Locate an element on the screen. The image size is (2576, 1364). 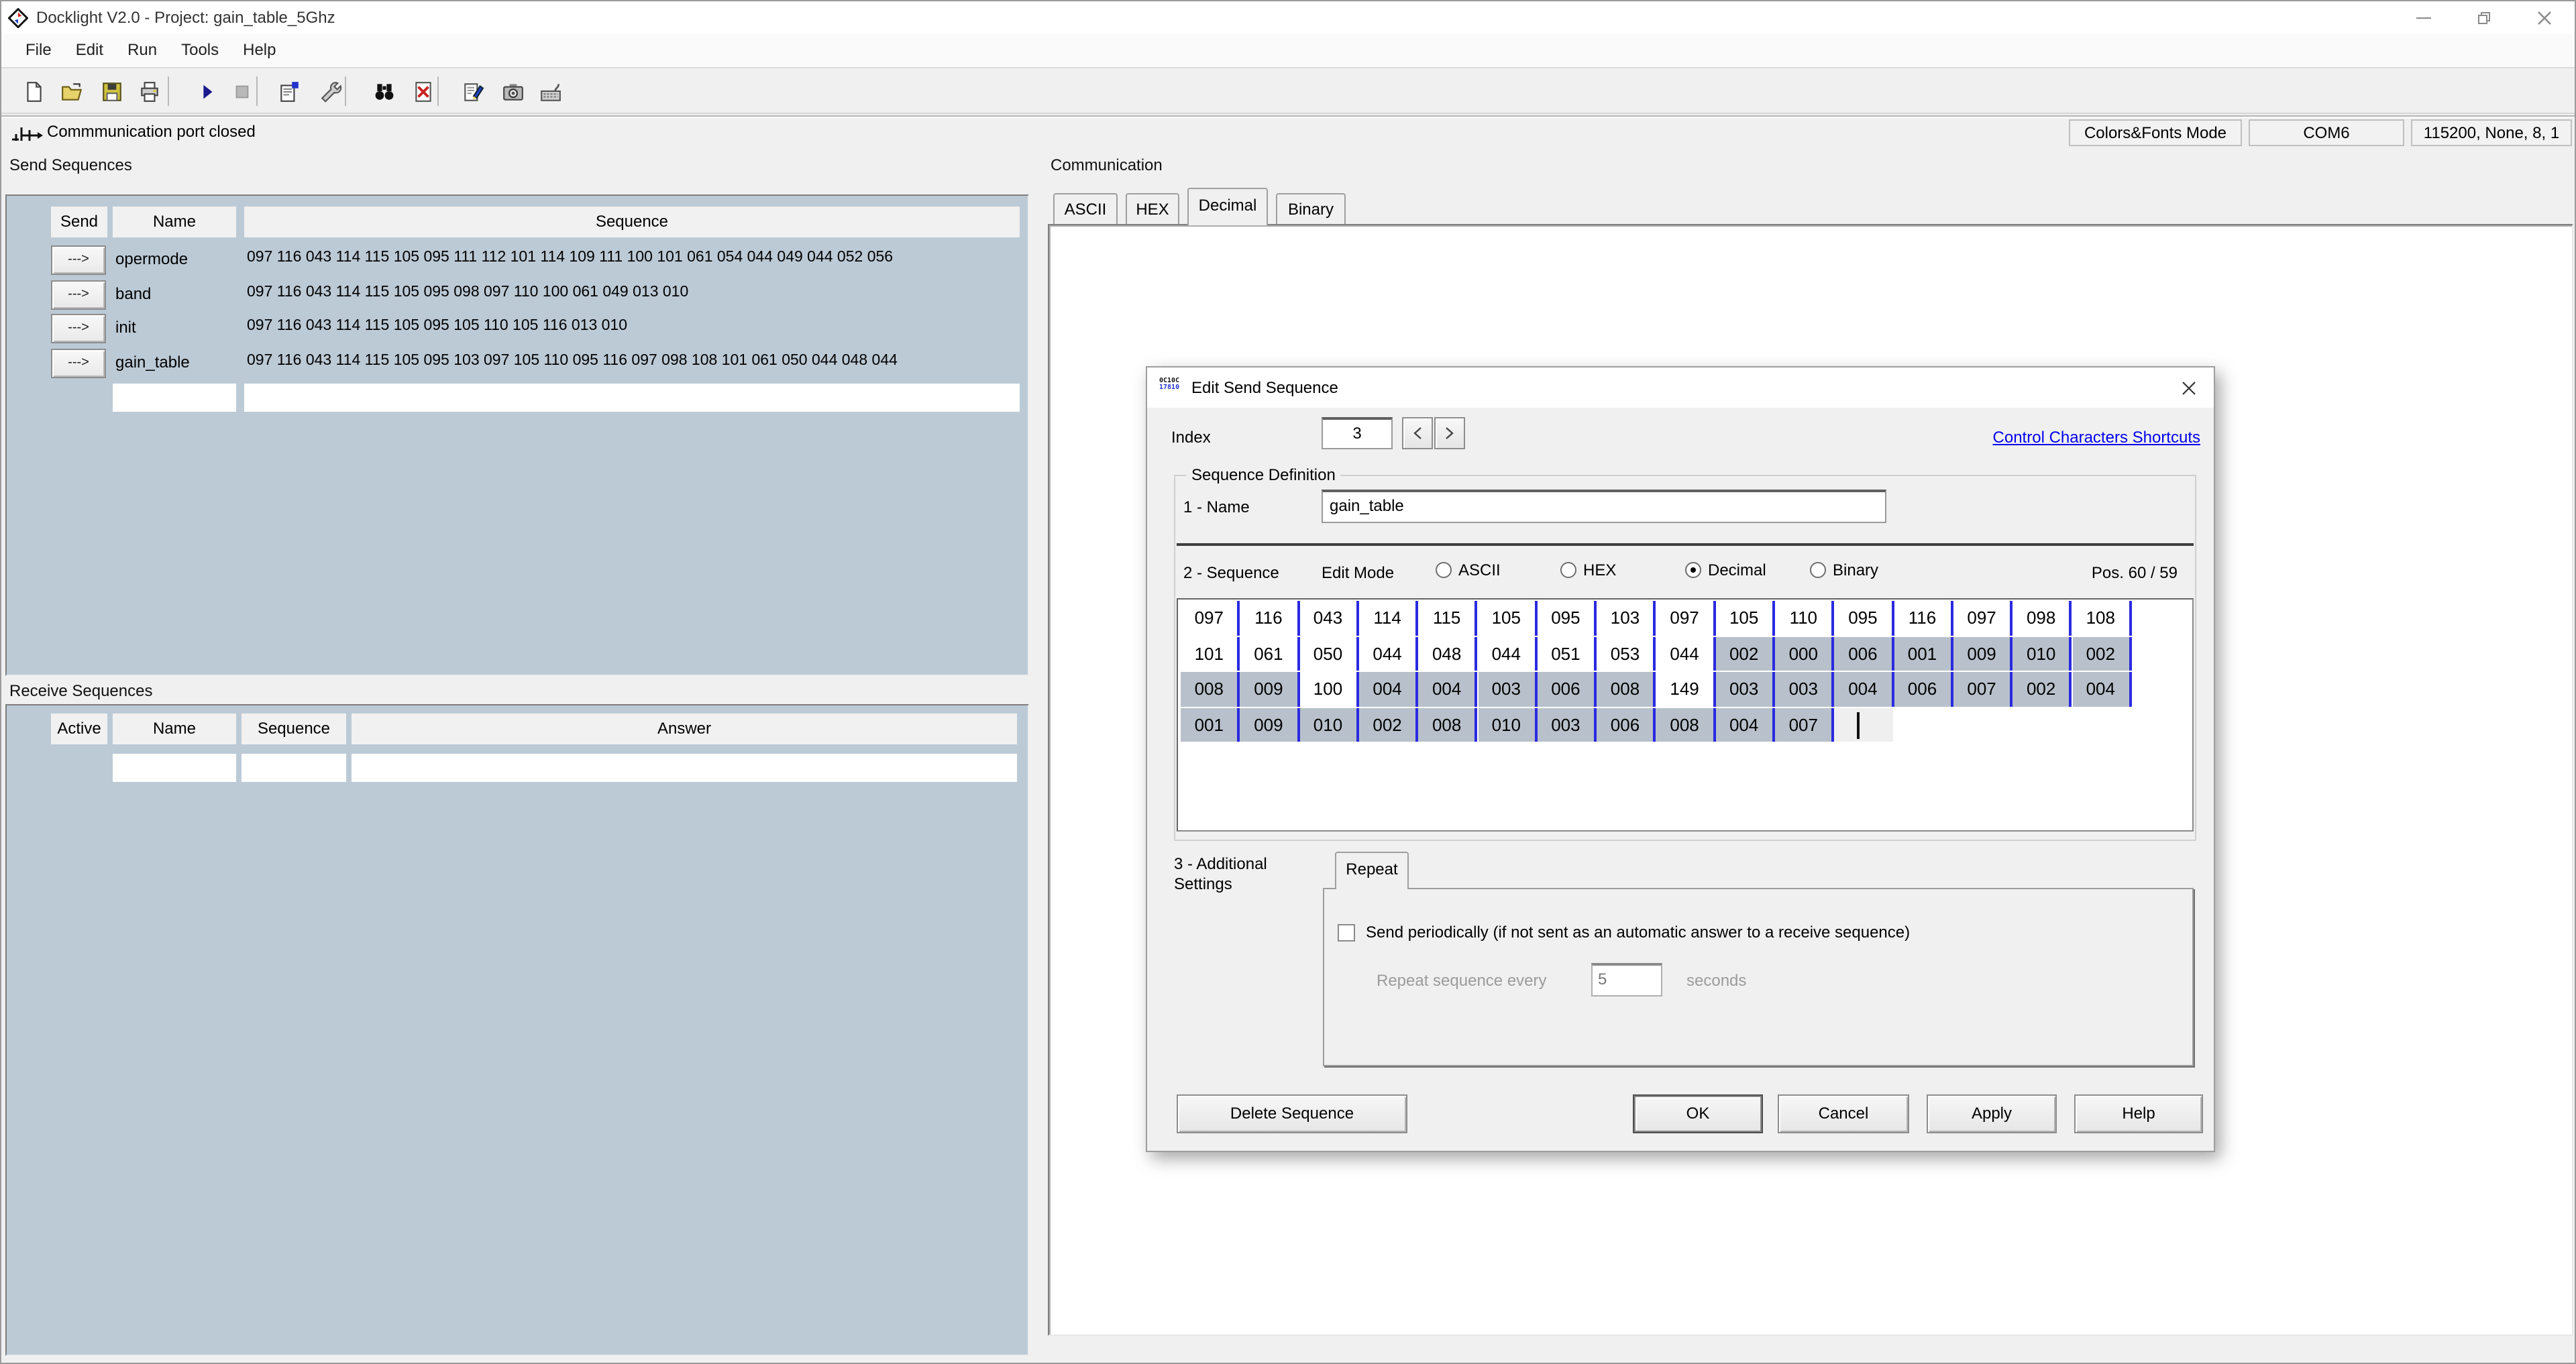
grid-cell: 095 is located at coordinates (1567, 618).